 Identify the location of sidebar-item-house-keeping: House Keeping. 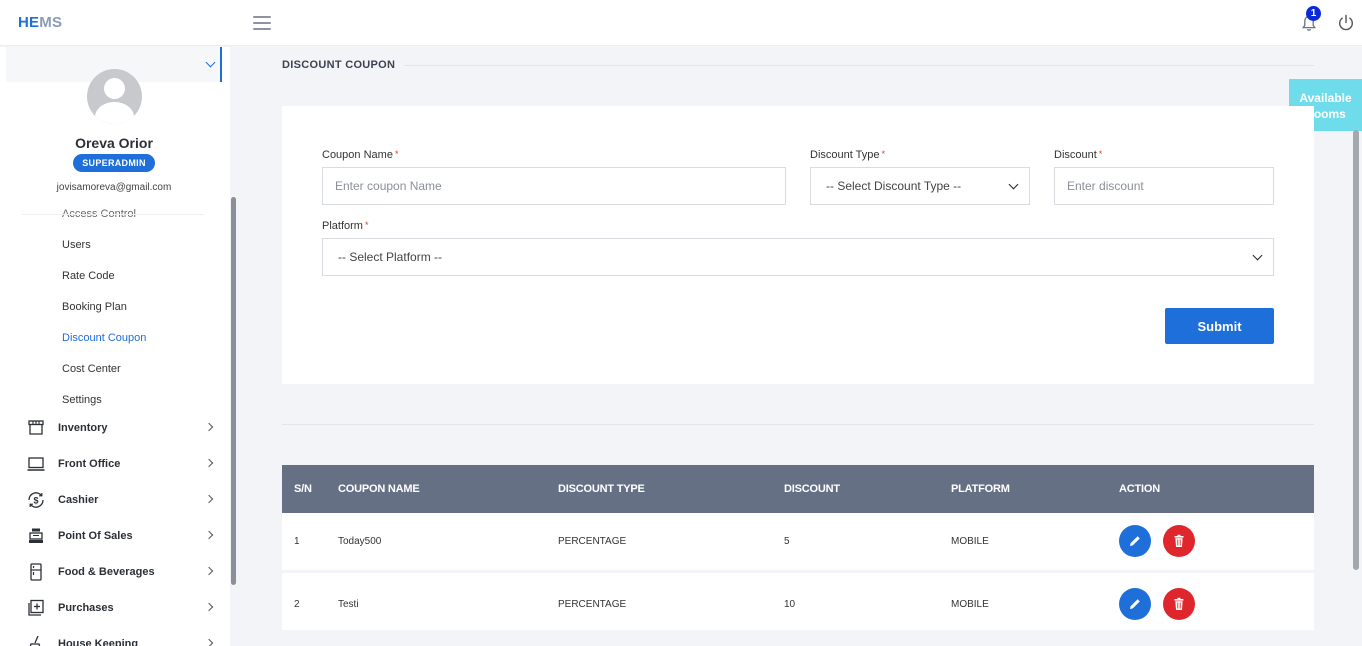
(122, 640).